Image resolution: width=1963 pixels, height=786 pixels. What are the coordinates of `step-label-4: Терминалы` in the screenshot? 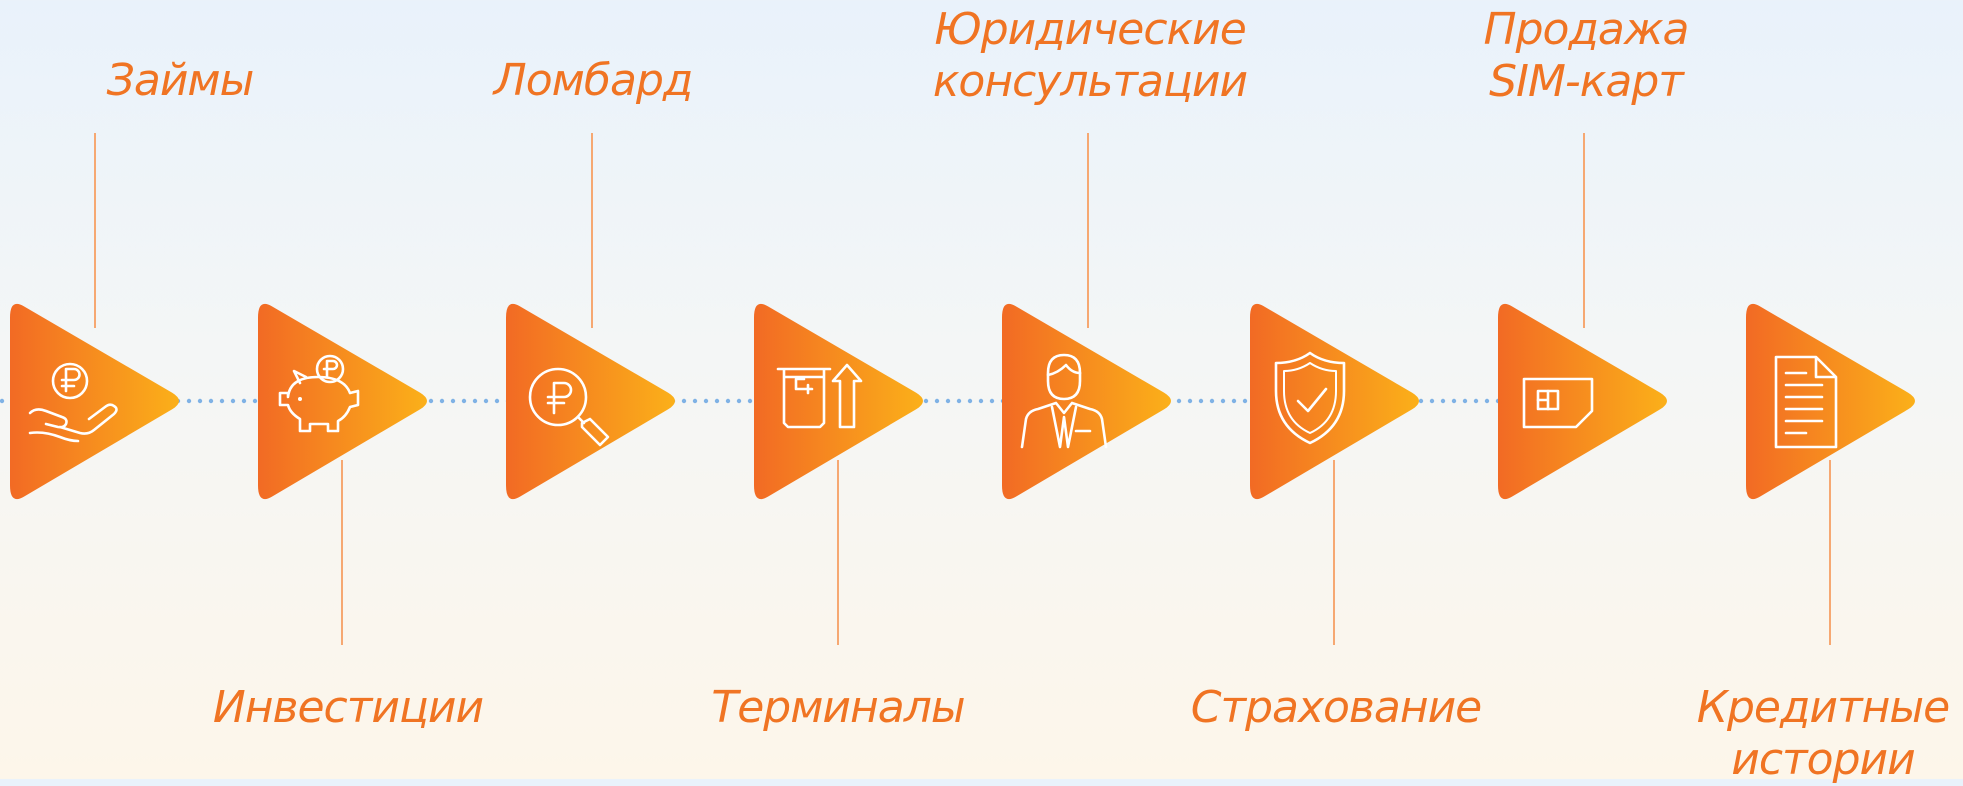 It's located at (838, 707).